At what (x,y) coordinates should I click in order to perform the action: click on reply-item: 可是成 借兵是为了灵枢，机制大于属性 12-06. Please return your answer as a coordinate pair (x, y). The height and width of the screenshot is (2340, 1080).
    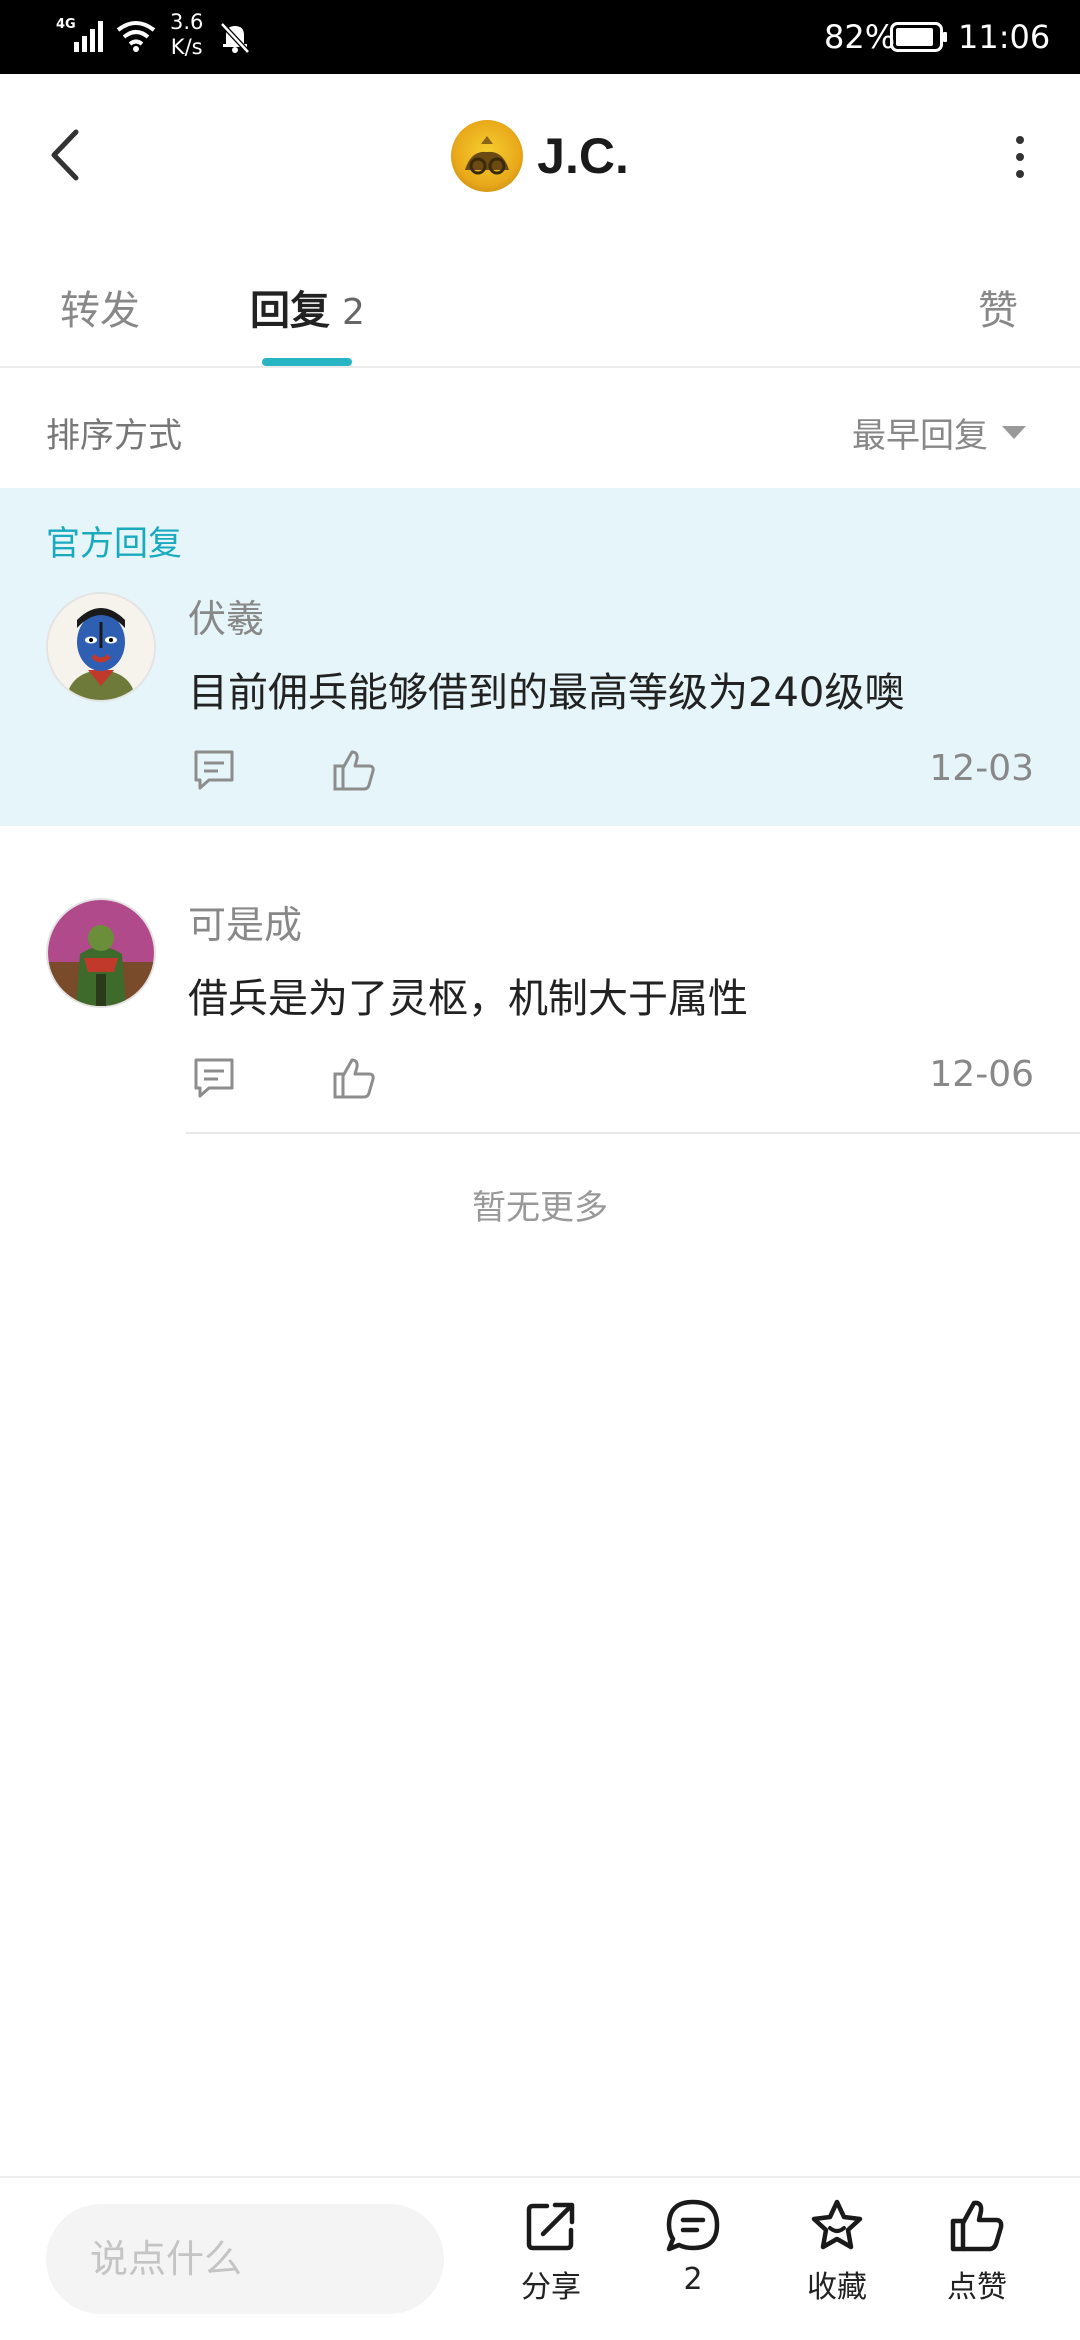
    Looking at the image, I should click on (540, 979).